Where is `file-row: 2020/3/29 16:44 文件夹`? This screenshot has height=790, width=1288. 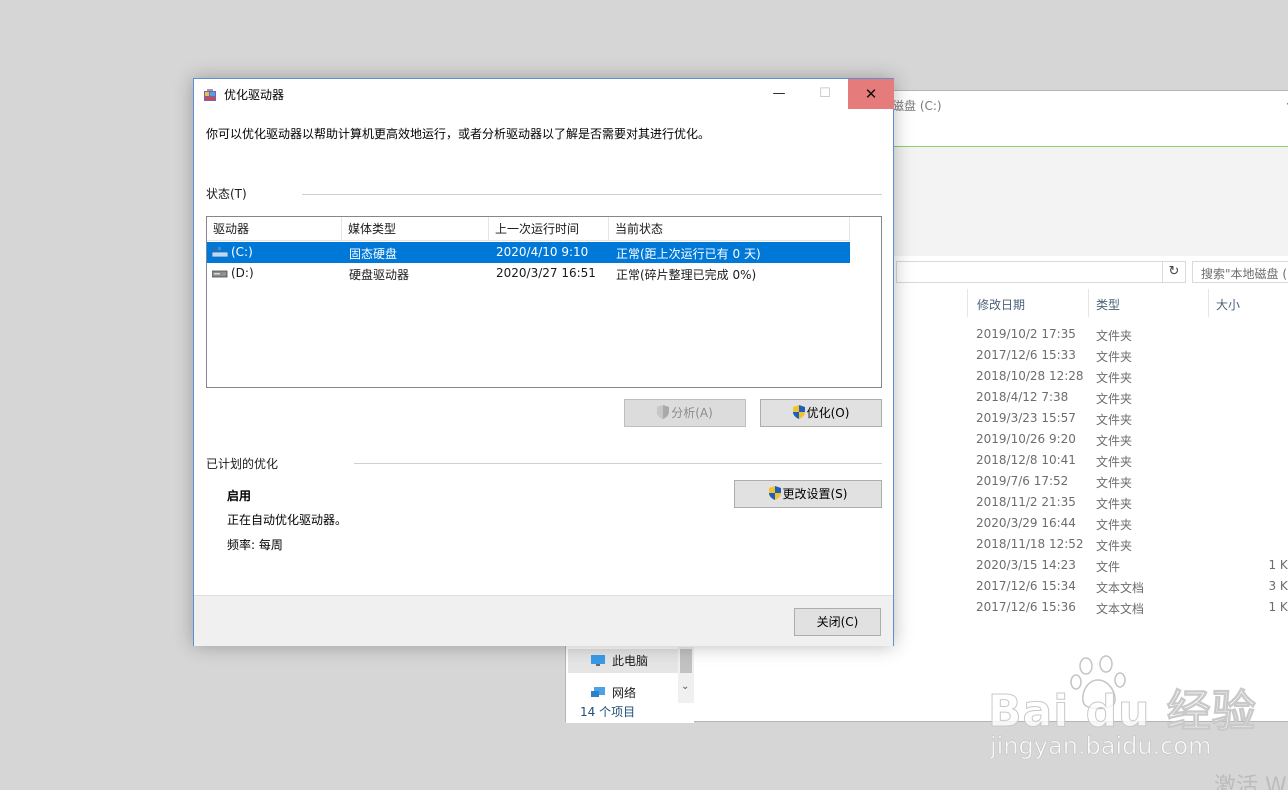
file-row: 2020/3/29 16:44 文件夹 is located at coordinates (1132, 523).